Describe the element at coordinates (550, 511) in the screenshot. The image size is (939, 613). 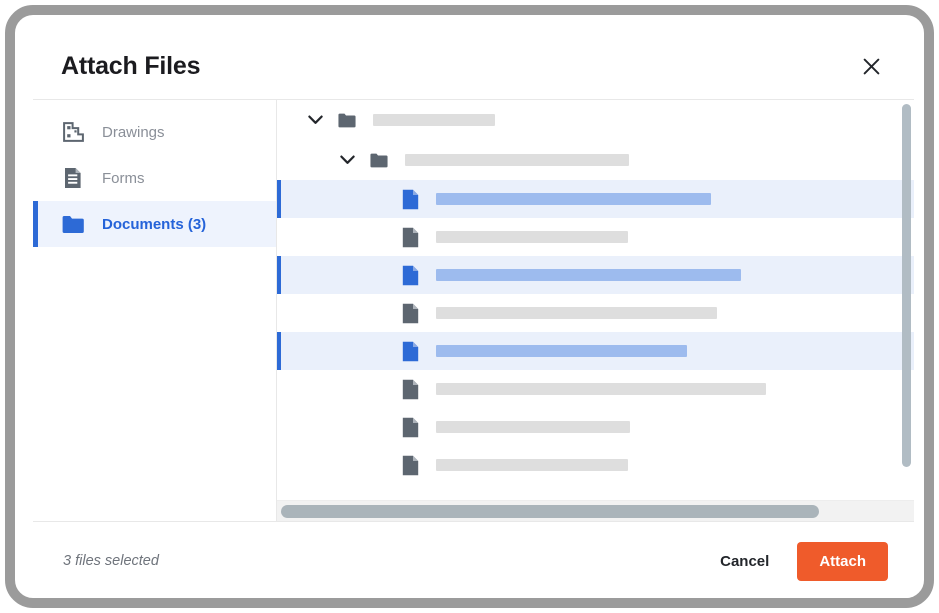
I see `horizontal-scrollbar` at that location.